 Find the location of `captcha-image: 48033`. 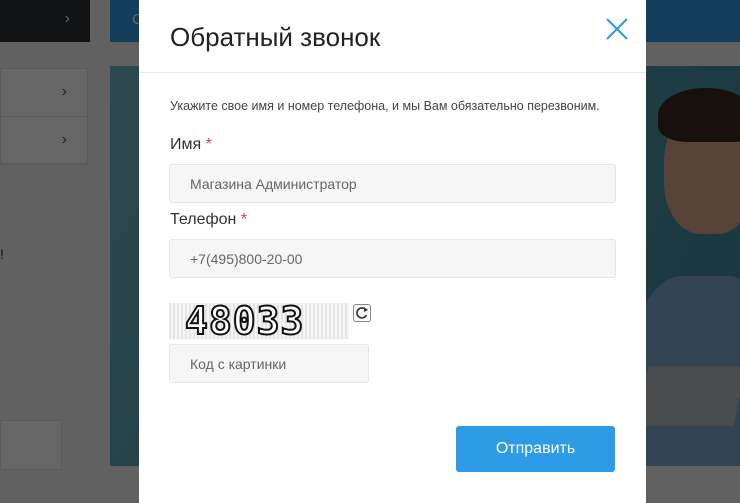

captcha-image: 48033 is located at coordinates (259, 321).